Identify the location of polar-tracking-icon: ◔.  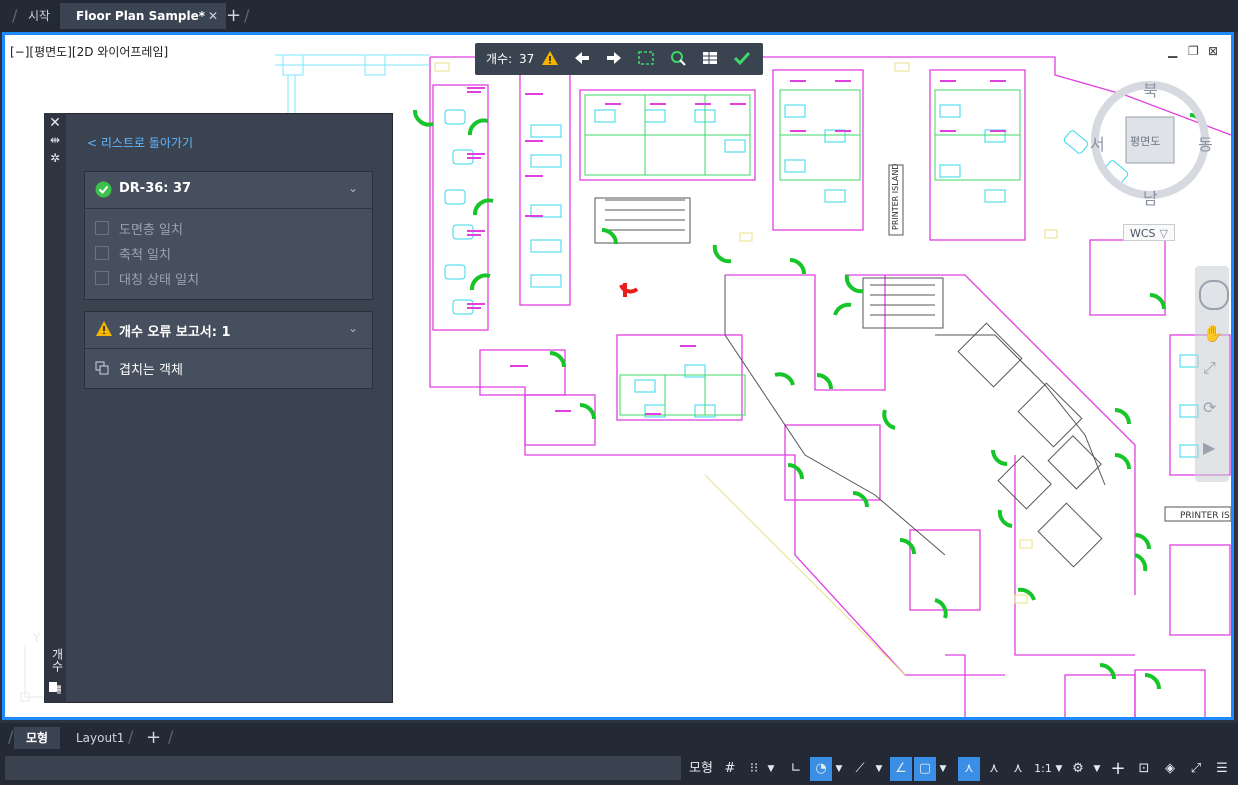
(821, 769).